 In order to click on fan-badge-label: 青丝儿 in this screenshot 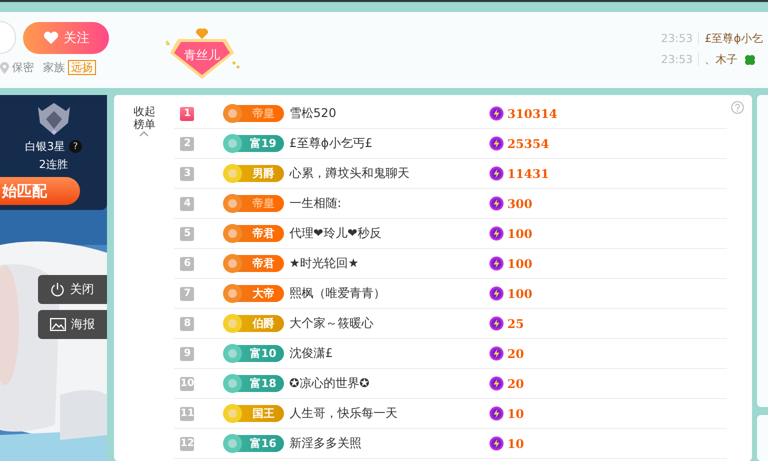, I will do `click(202, 55)`.